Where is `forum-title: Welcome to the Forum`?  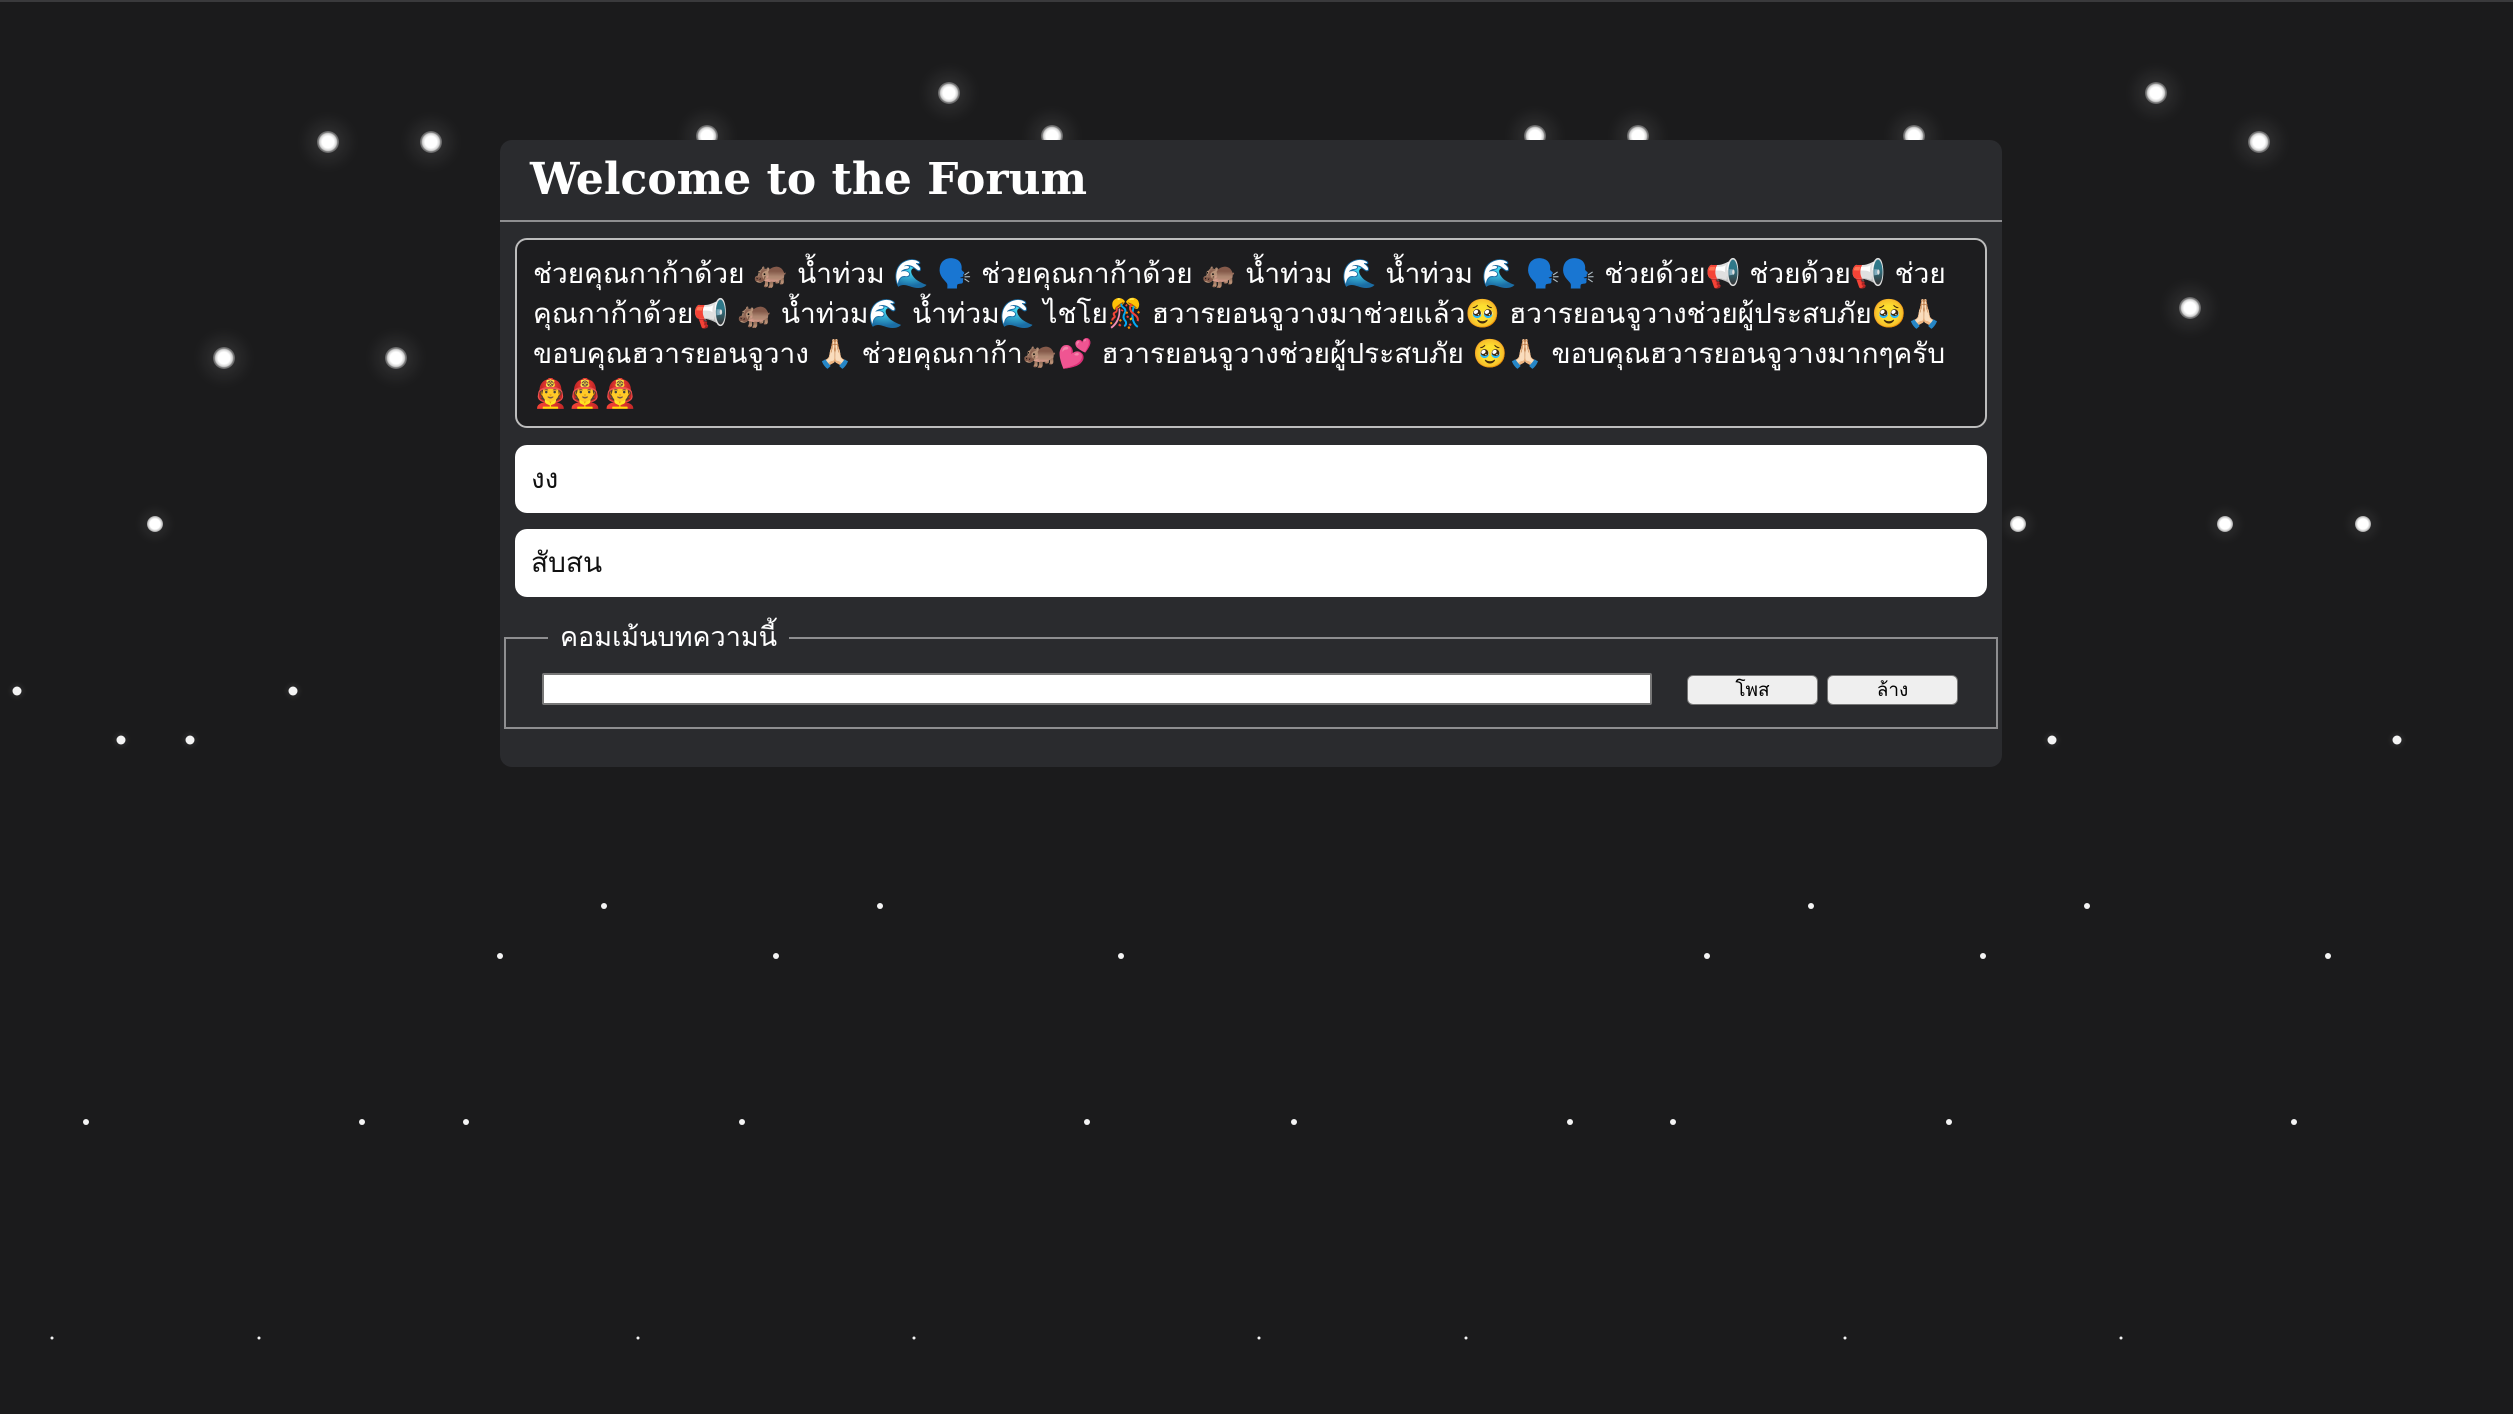 forum-title: Welcome to the Forum is located at coordinates (809, 179).